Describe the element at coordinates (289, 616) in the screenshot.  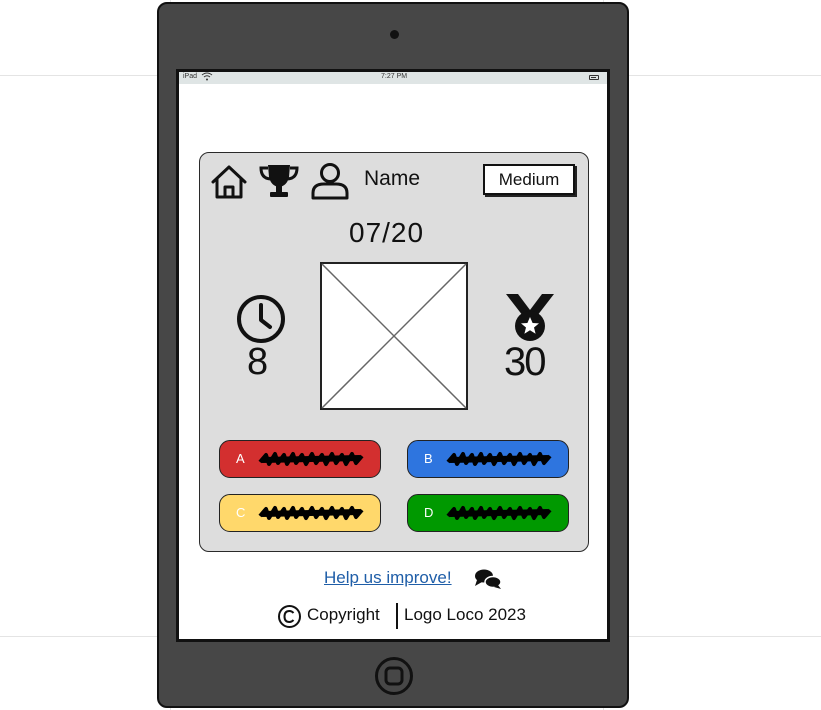
I see `copyright-icon` at that location.